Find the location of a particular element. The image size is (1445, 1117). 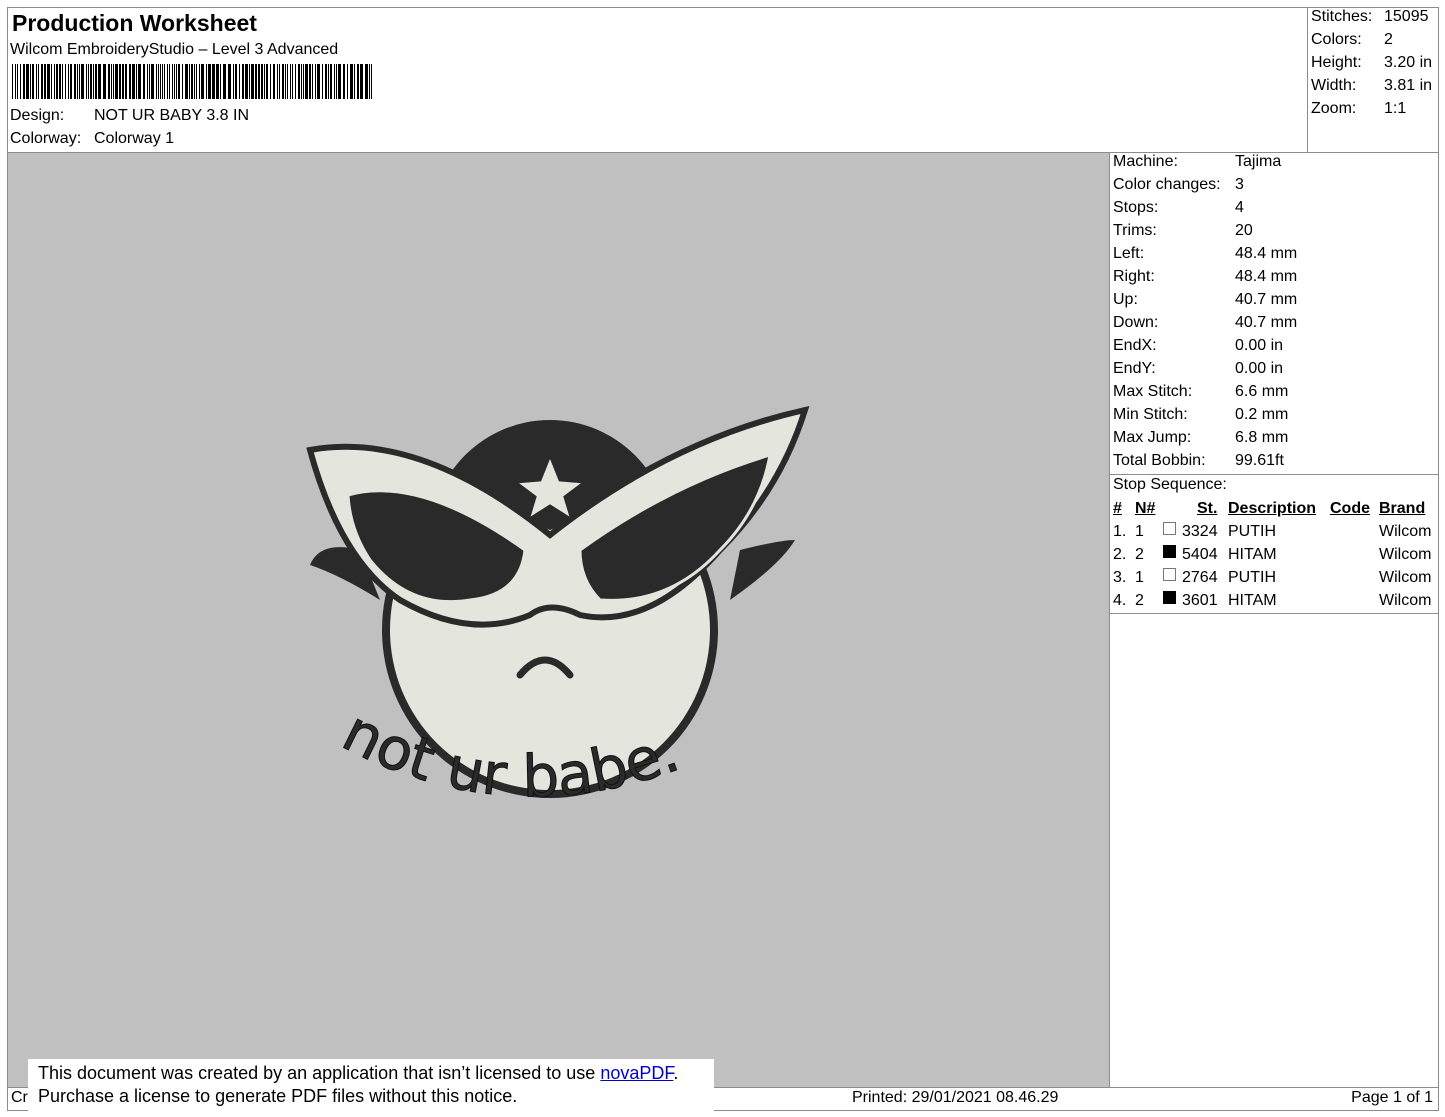

stop-index: 2. is located at coordinates (1120, 554).